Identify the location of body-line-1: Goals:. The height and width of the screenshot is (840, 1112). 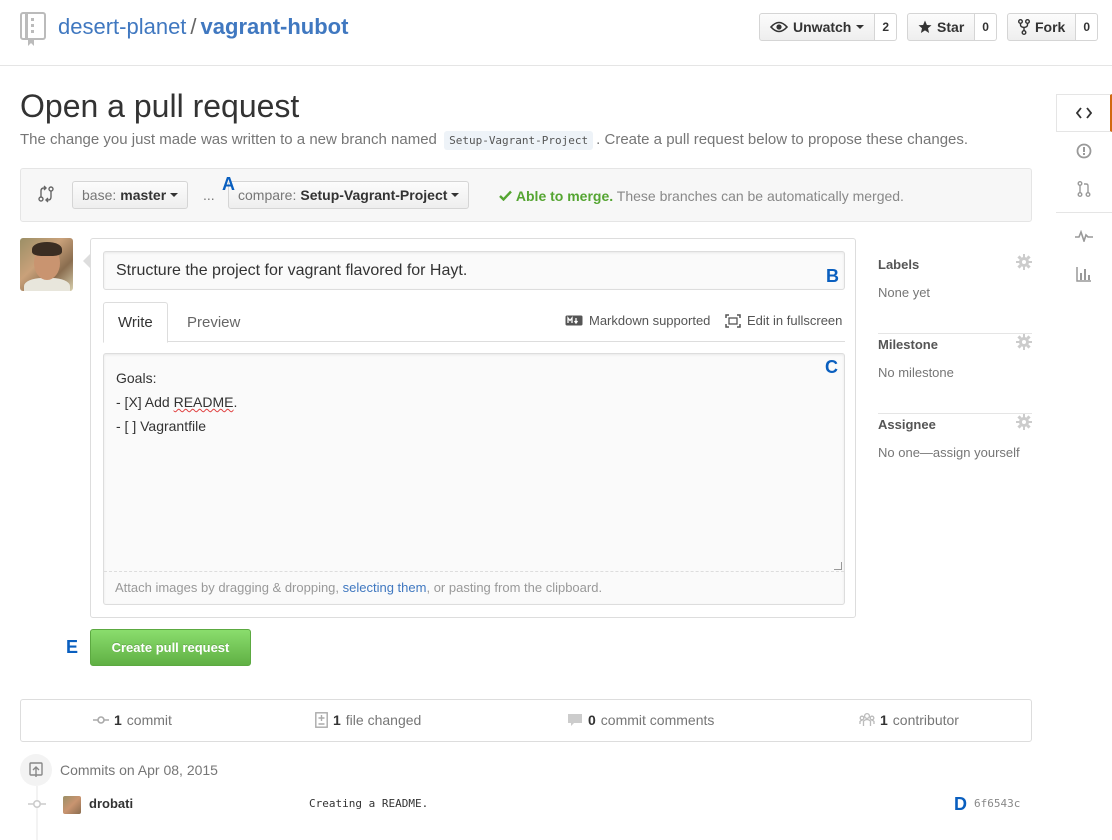
(136, 378).